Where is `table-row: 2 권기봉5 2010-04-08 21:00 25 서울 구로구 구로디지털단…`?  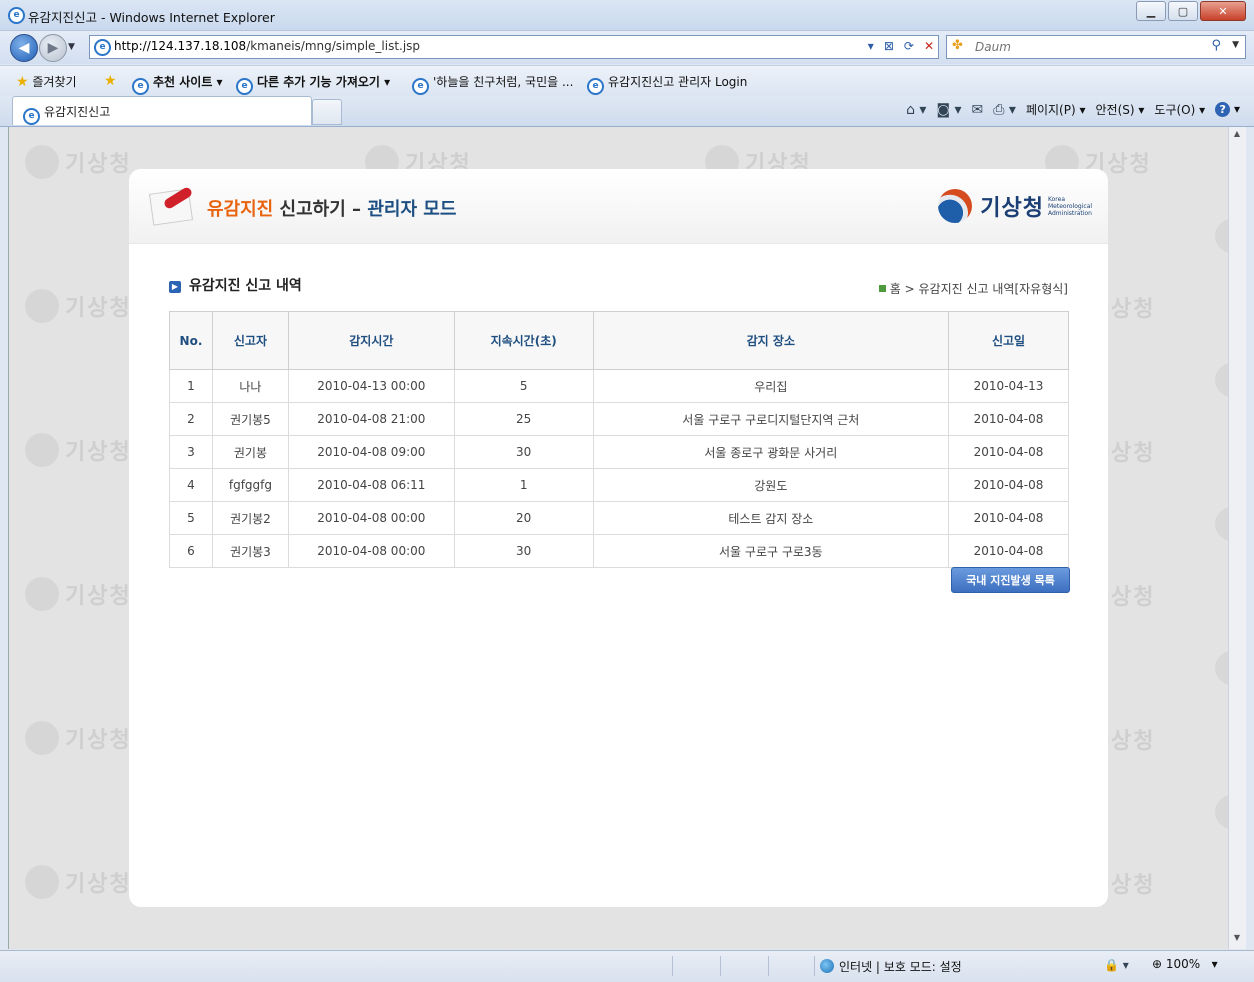
table-row: 2 권기봉5 2010-04-08 21:00 25 서울 구로구 구로디지털단… is located at coordinates (619, 419).